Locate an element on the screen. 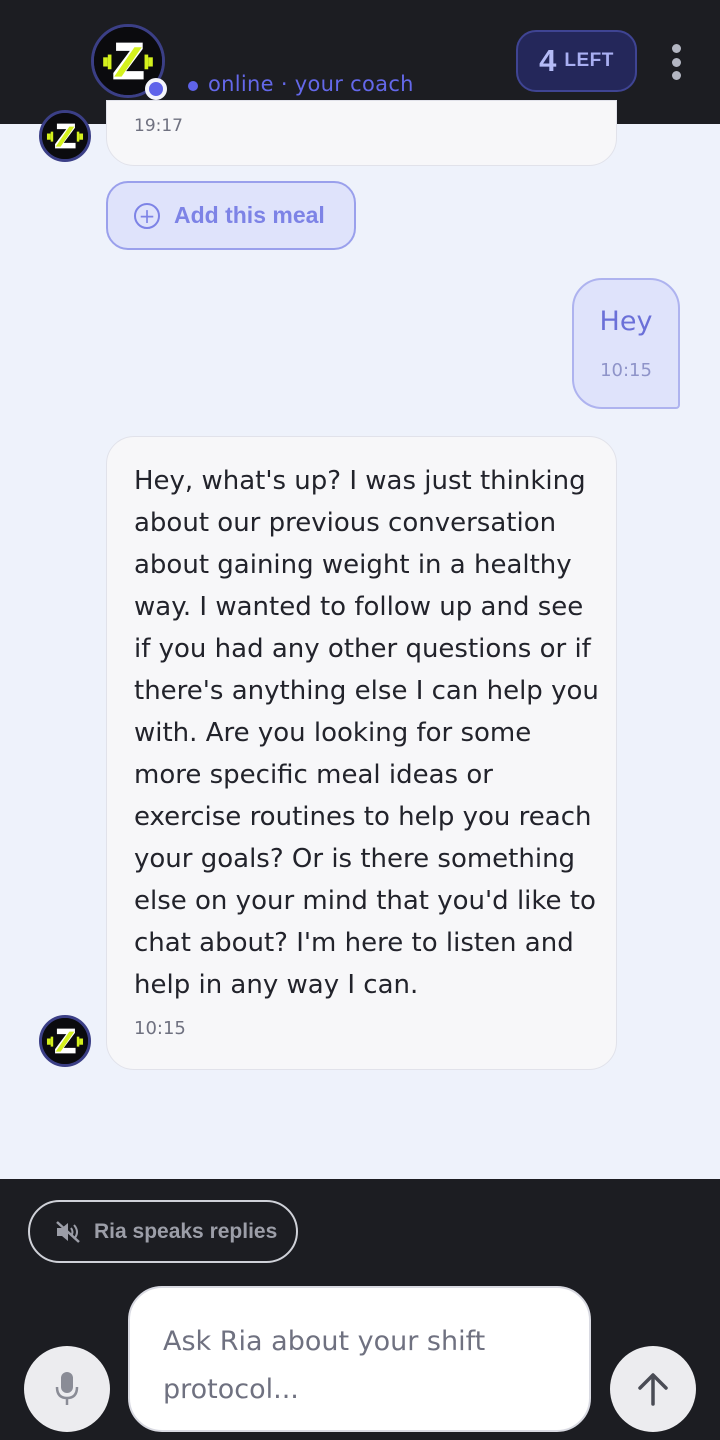 This screenshot has height=1440, width=720. user-message-text: Hey is located at coordinates (626, 321).